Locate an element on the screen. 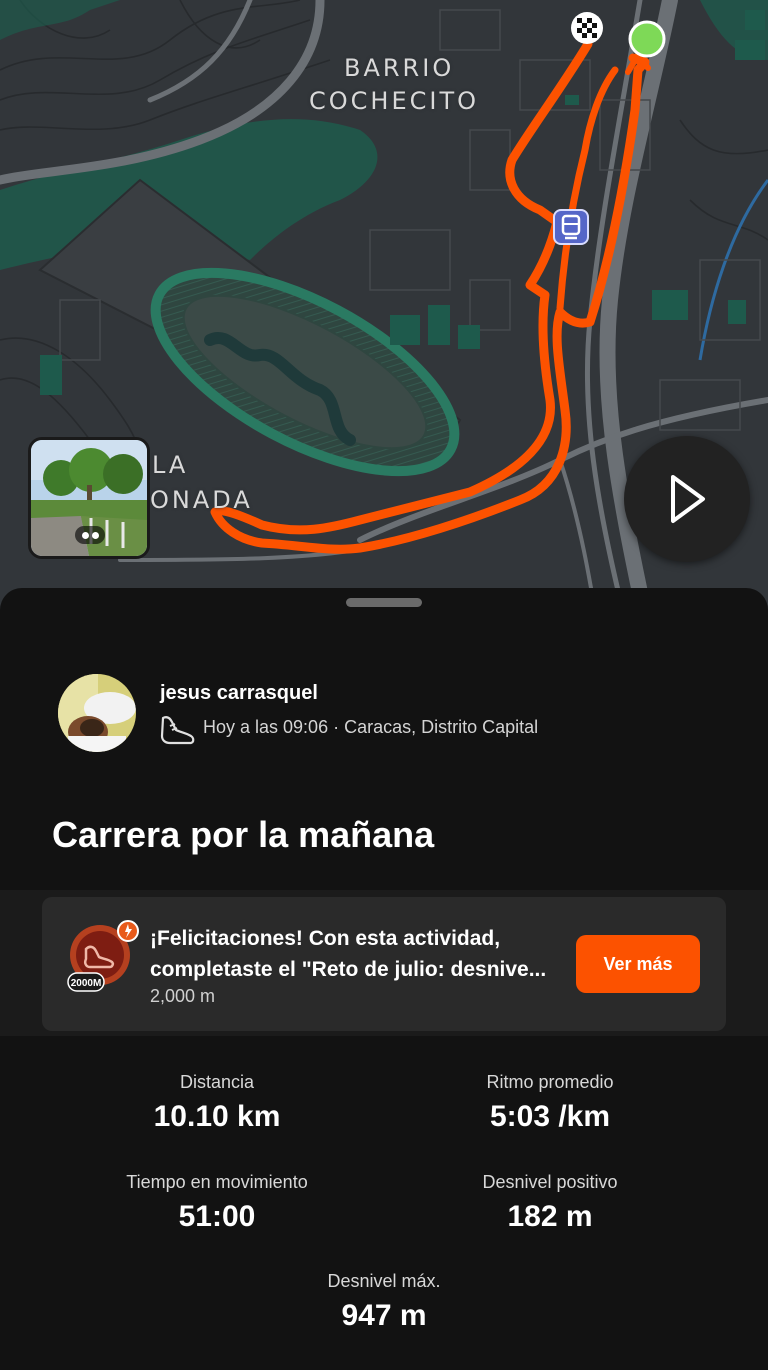 The height and width of the screenshot is (1370, 768). map-label-onada: ONADA is located at coordinates (201, 500).